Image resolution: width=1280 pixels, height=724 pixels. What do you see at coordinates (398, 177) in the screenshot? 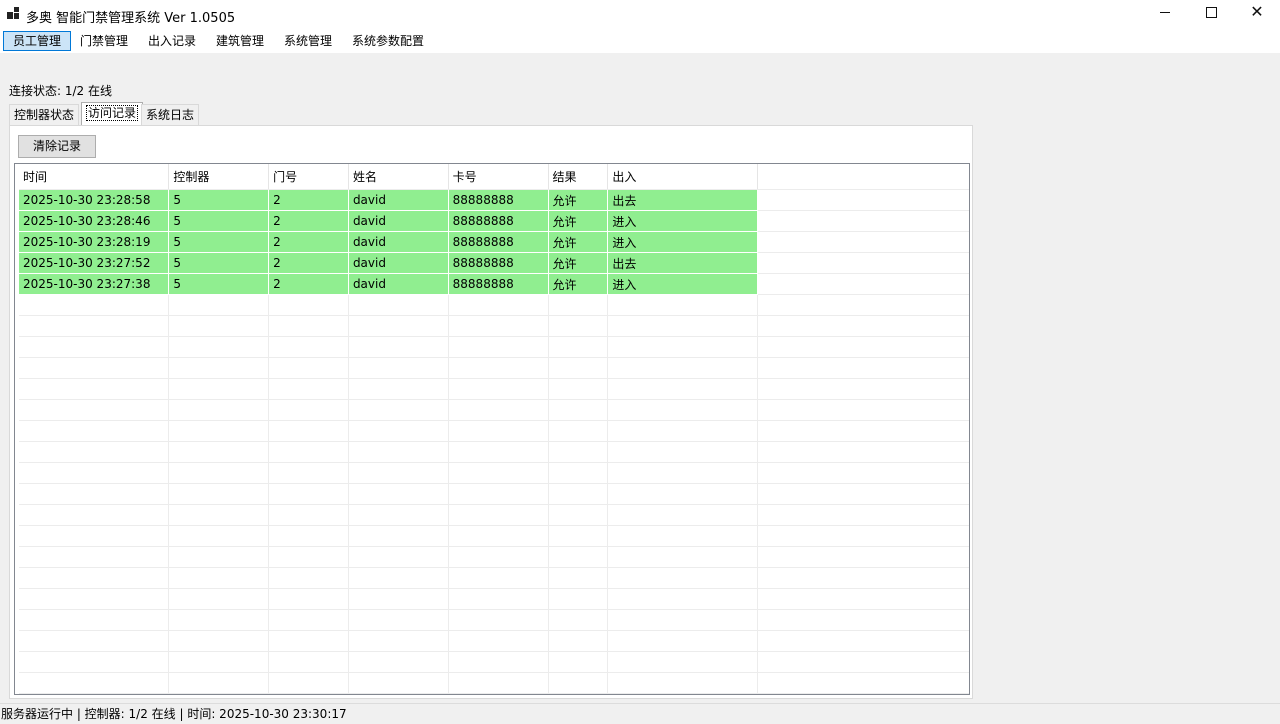
I see `column-header-name: 姓名` at bounding box center [398, 177].